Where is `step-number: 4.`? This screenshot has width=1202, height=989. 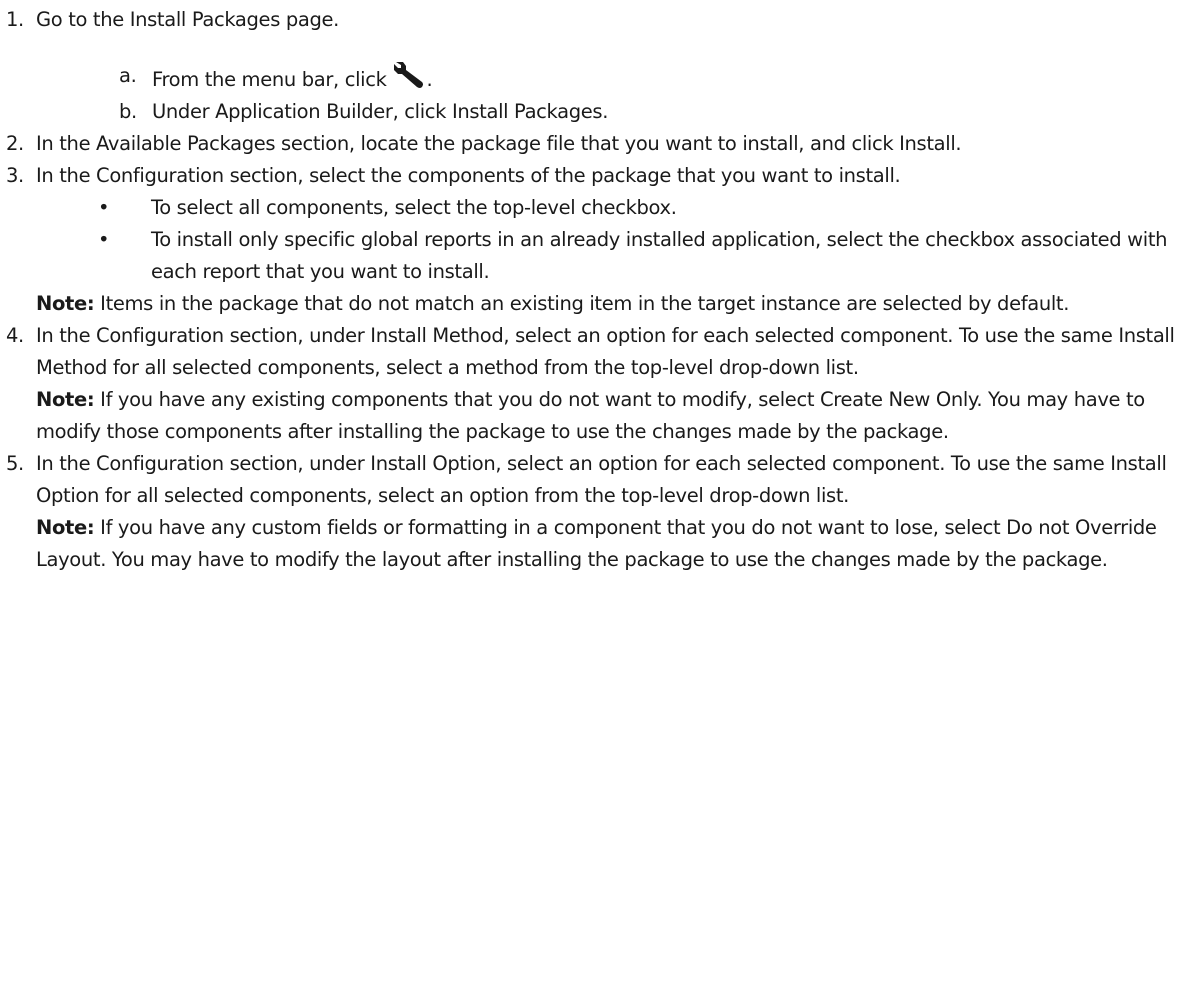
step-number: 4. is located at coordinates (15, 335).